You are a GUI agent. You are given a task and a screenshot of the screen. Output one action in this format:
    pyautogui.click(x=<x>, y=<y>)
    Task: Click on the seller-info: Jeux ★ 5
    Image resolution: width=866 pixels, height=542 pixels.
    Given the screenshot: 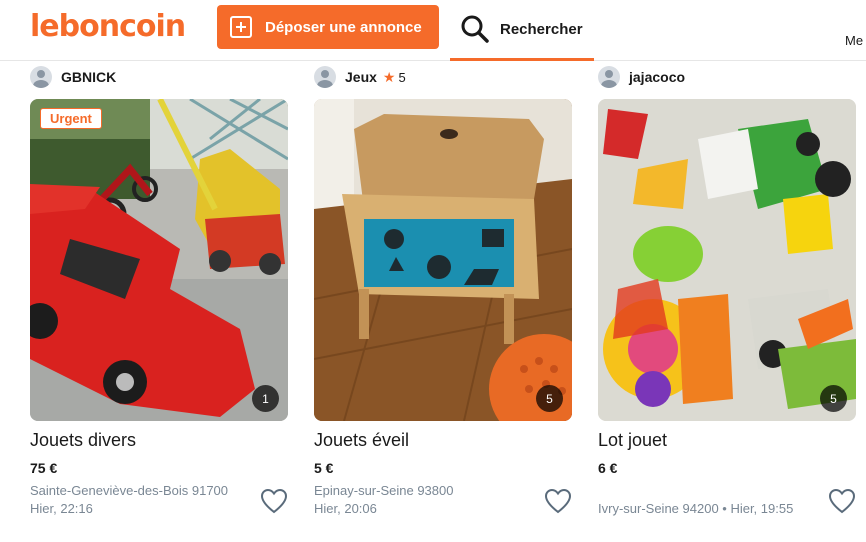 What is the action you would take?
    pyautogui.click(x=360, y=77)
    